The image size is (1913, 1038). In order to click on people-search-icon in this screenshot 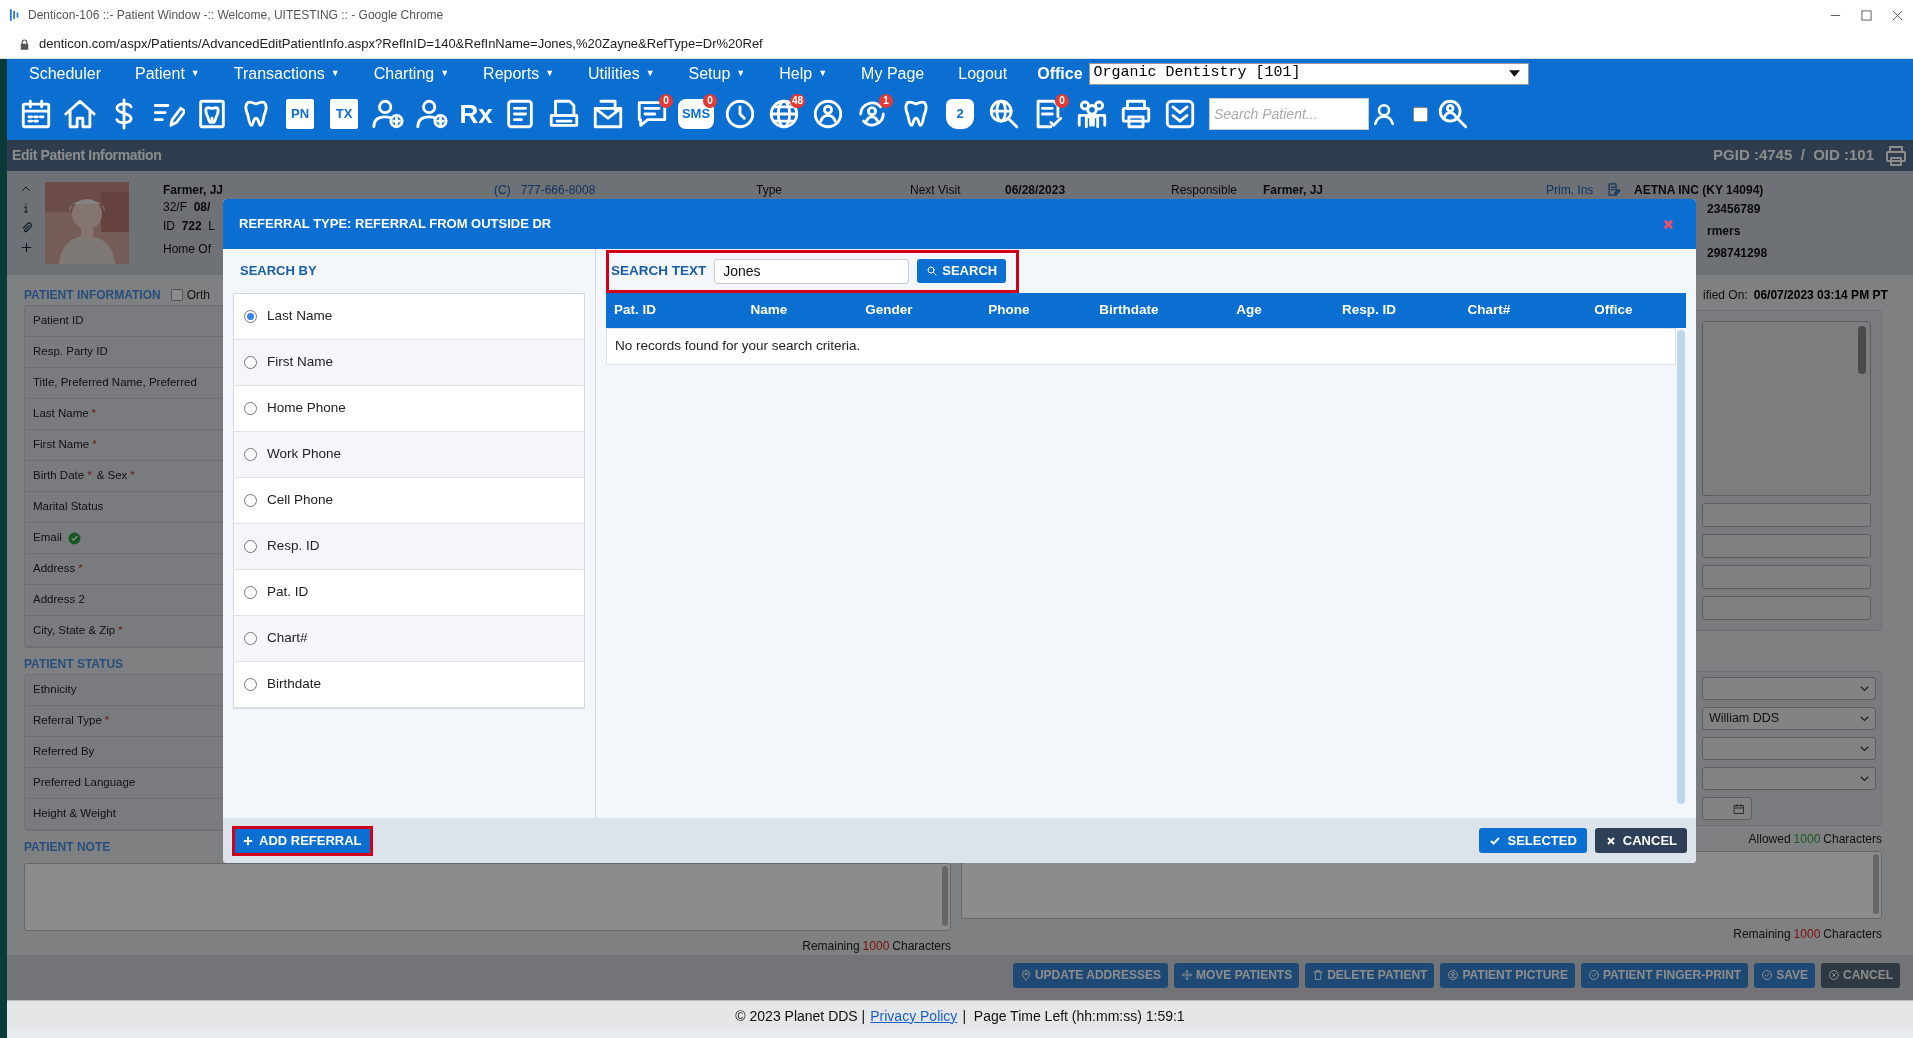, I will do `click(1453, 114)`.